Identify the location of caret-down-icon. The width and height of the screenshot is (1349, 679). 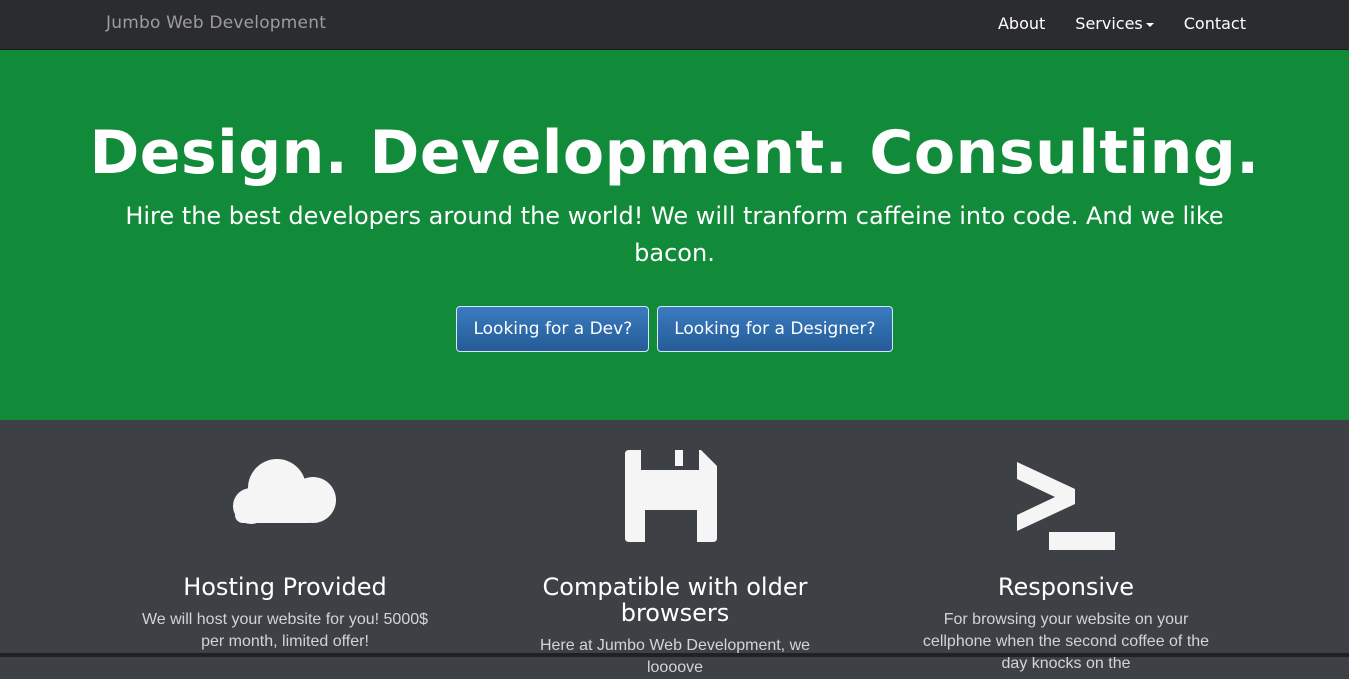
(1149, 24).